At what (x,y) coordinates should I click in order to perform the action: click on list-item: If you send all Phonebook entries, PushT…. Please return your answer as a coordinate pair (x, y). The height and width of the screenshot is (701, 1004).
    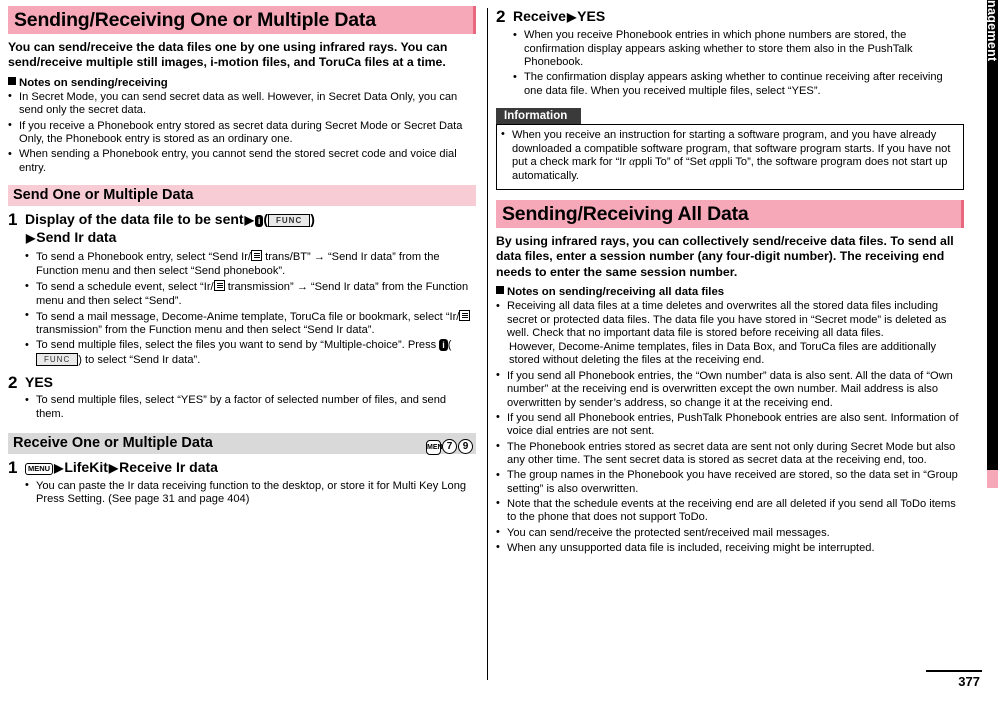
    Looking at the image, I should click on (730, 425).